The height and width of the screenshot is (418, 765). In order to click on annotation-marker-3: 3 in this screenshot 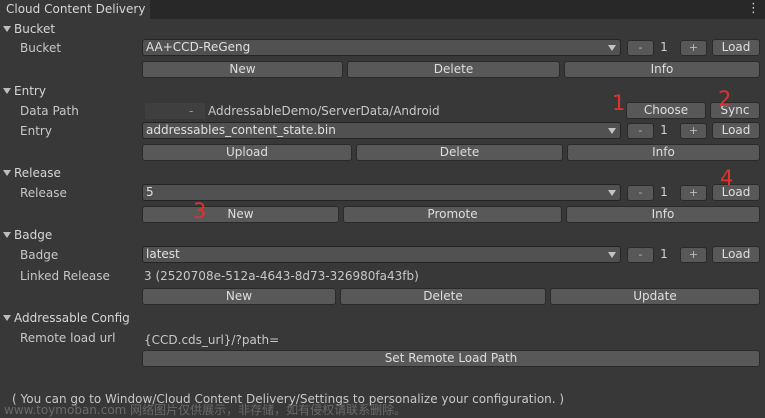, I will do `click(200, 211)`.